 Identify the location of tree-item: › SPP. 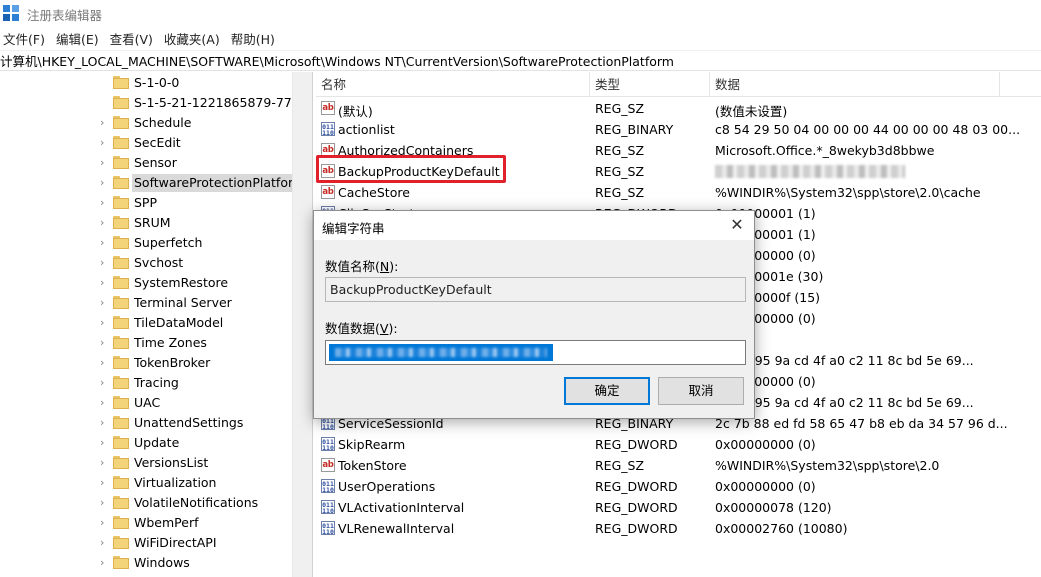
(156, 203).